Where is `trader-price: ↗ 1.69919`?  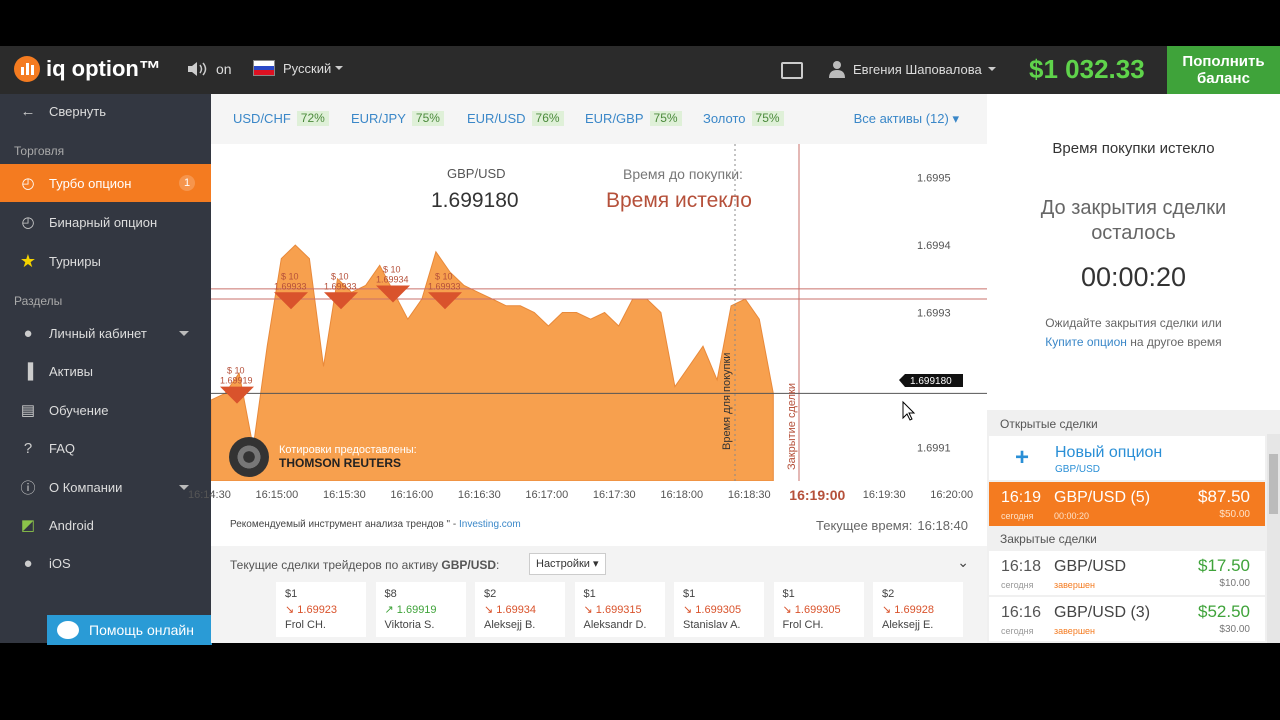
trader-price: ↗ 1.69919 is located at coordinates (411, 609).